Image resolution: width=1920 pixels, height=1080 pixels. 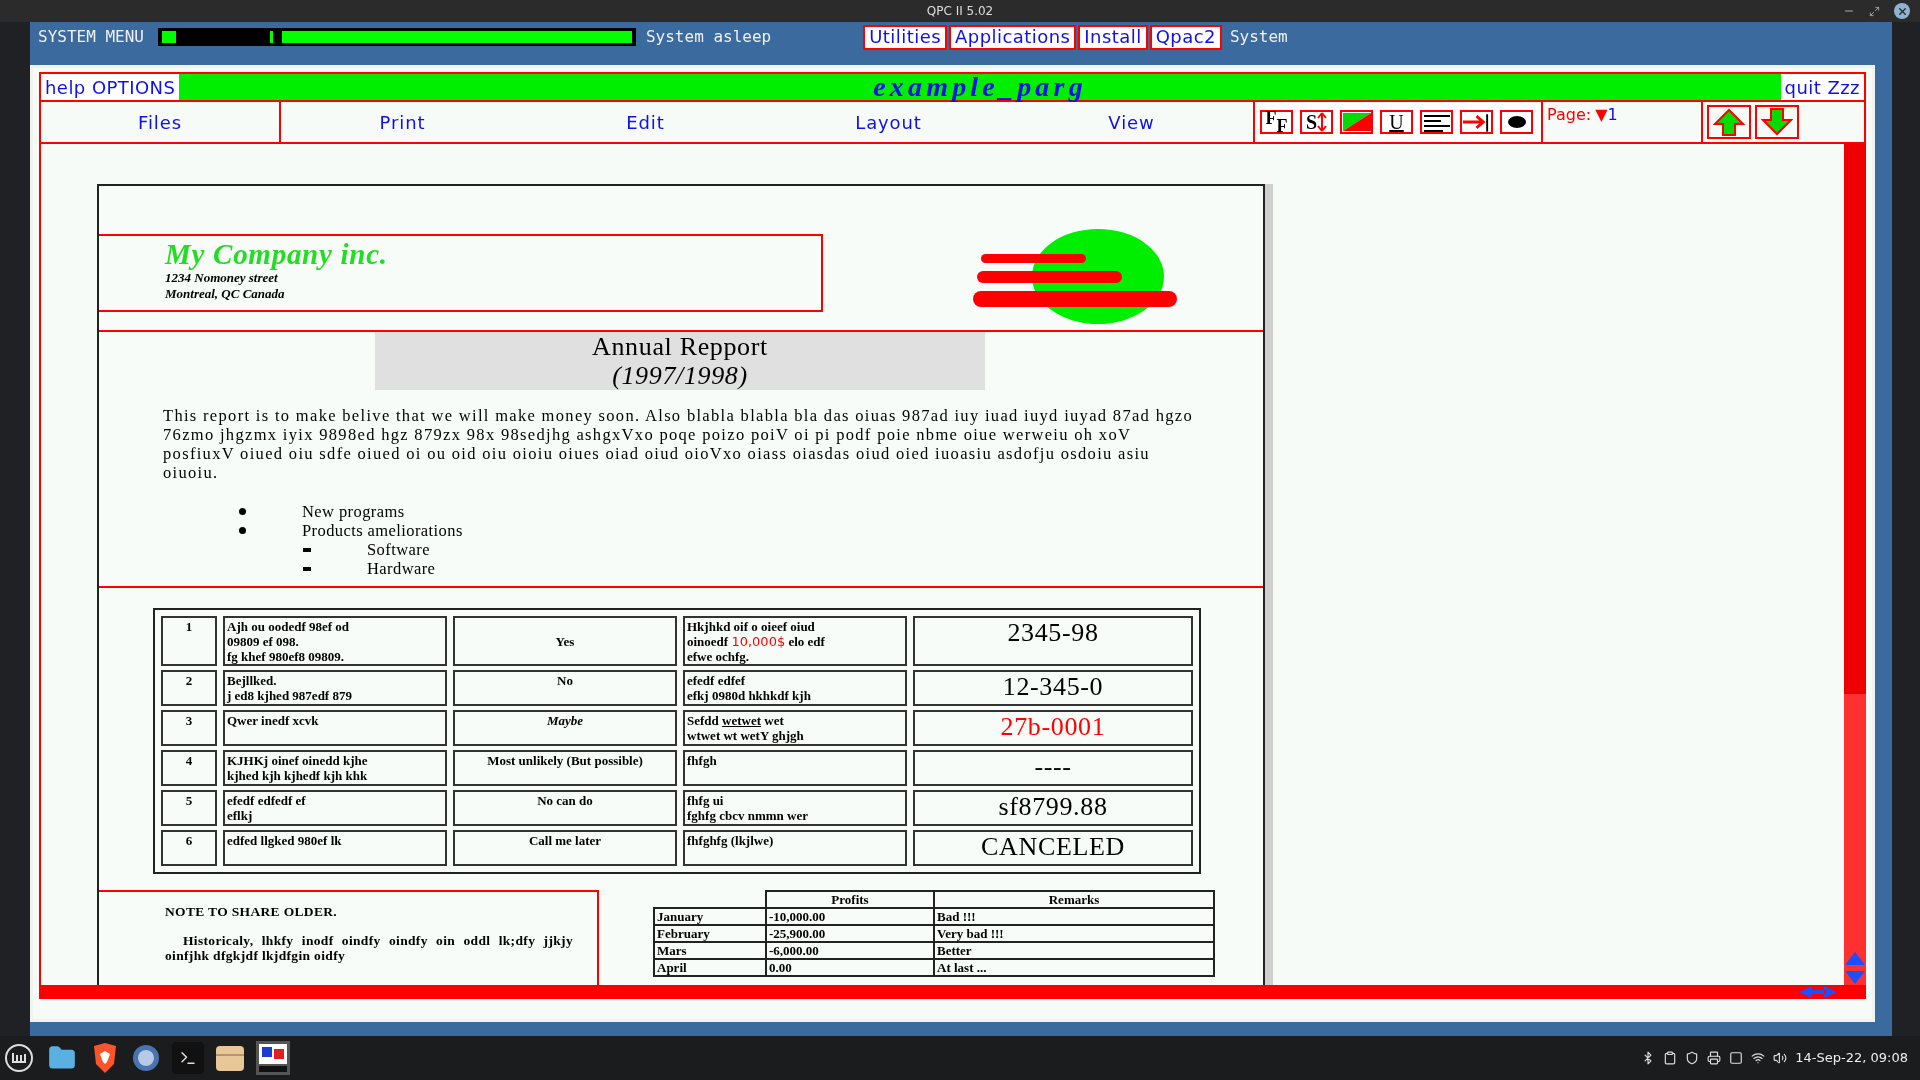 What do you see at coordinates (905, 37) in the screenshot?
I see `system-menu-item: Utilities` at bounding box center [905, 37].